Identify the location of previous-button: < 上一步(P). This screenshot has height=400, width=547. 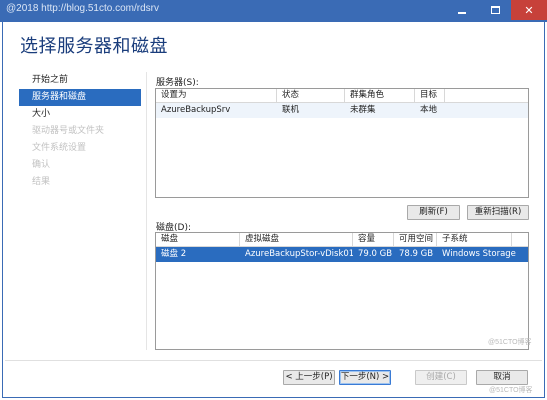
(309, 377).